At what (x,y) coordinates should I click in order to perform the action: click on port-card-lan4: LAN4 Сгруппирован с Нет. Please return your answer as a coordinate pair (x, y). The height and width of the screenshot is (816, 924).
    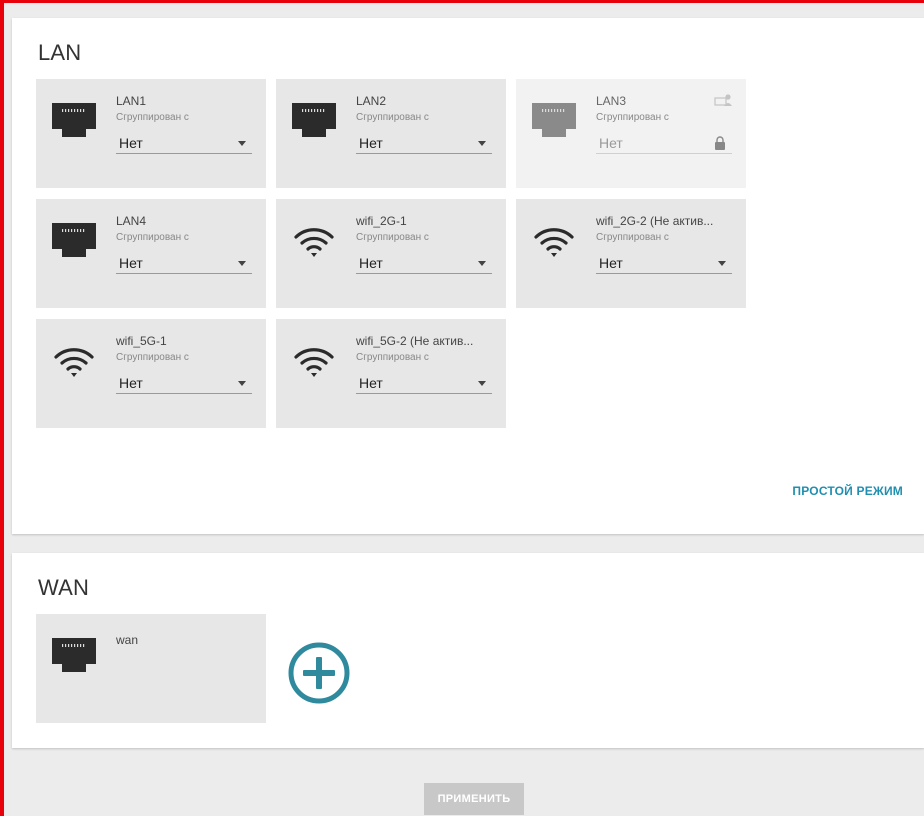
    Looking at the image, I should click on (151, 253).